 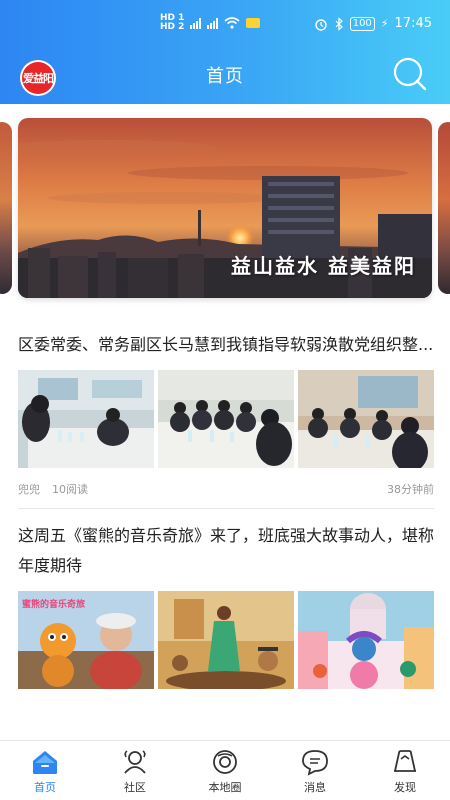 What do you see at coordinates (339, 23) in the screenshot?
I see `bluetooth-icon` at bounding box center [339, 23].